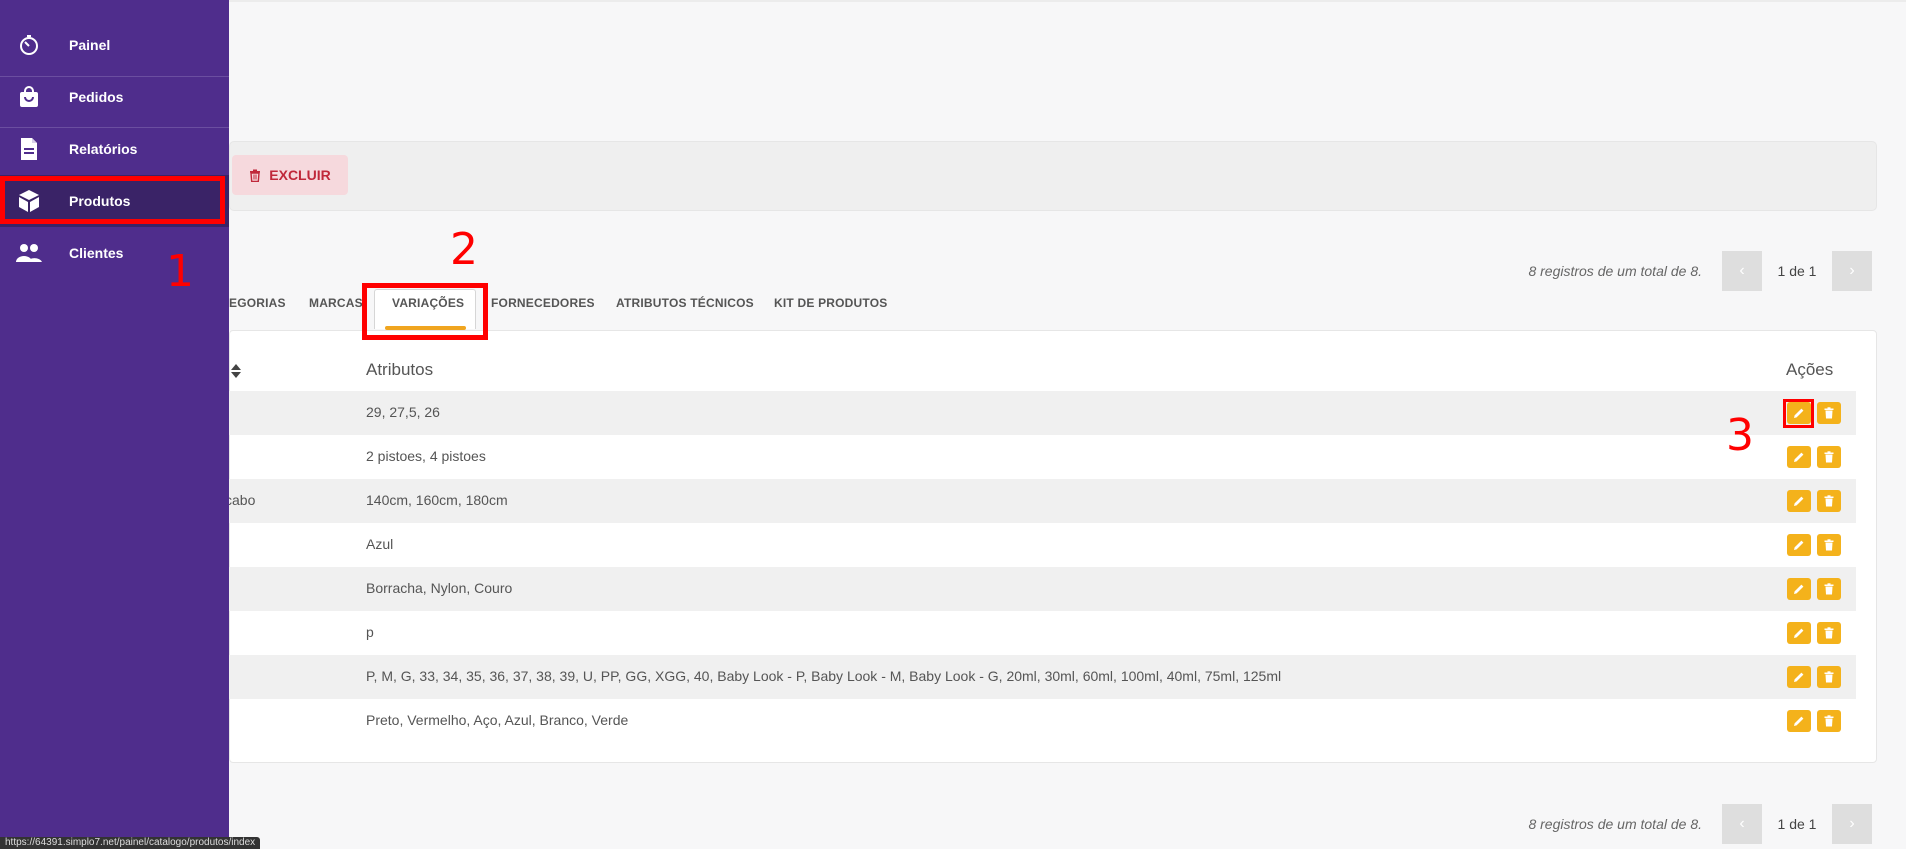 This screenshot has width=1906, height=849. Describe the element at coordinates (1042, 457) in the screenshot. I see `table-row: 2 pistoes, 4 pistoes` at that location.